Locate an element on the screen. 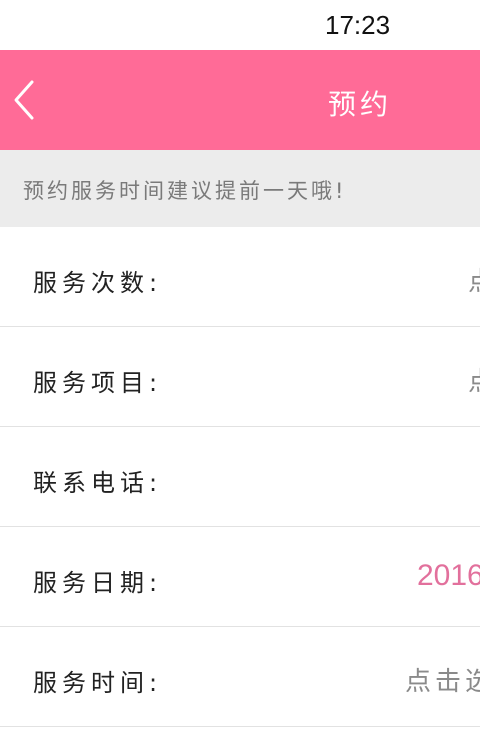  service-item-label: 服务项目: is located at coordinates (98, 383).